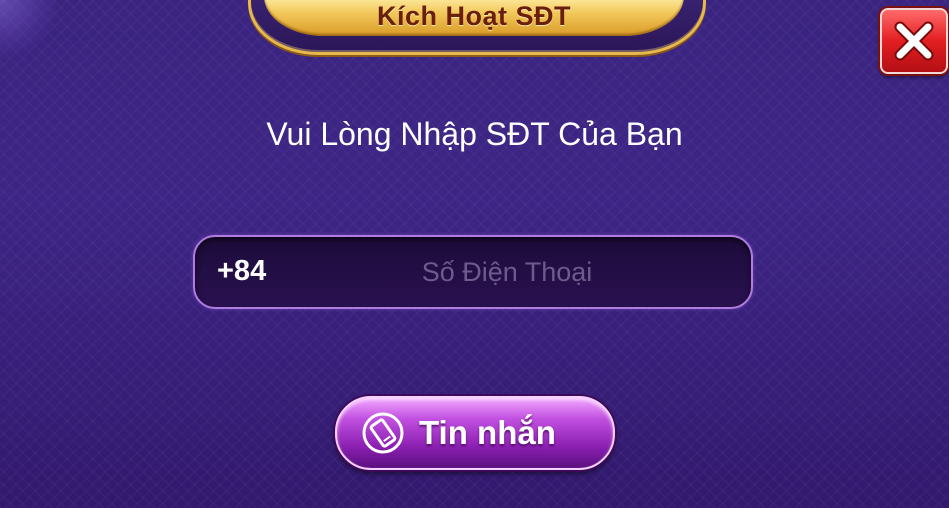  I want to click on close-button, so click(914, 41).